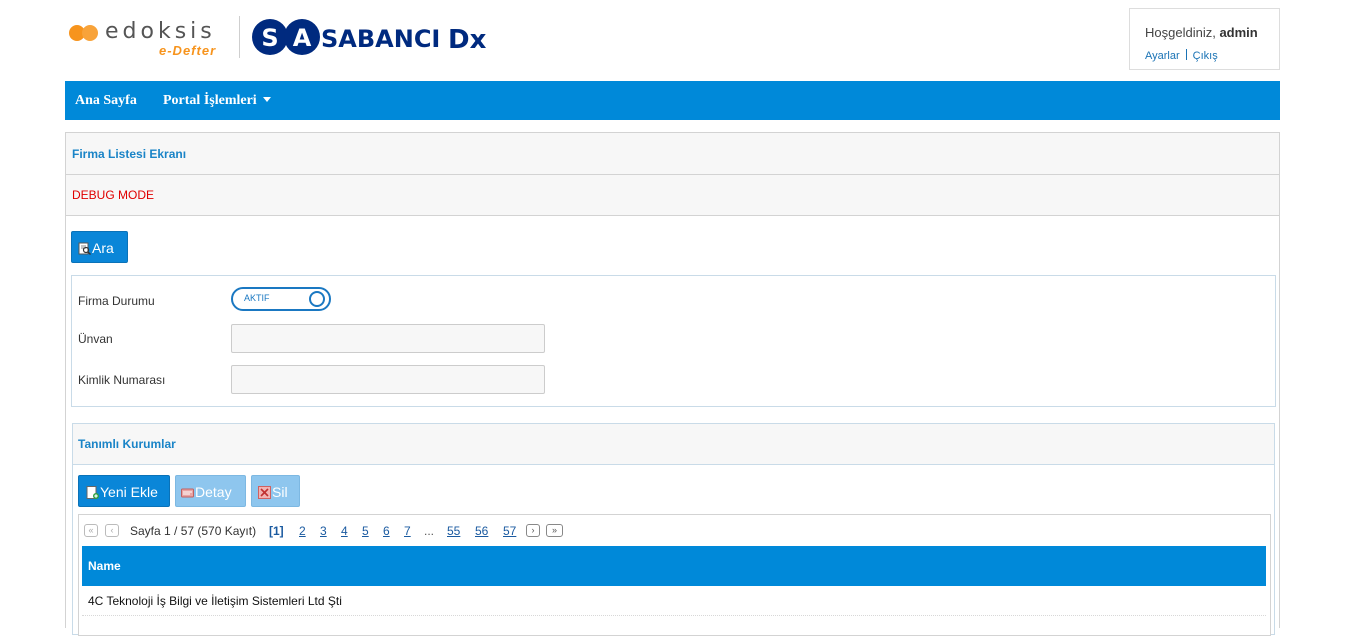 The image size is (1347, 636). I want to click on company-status-label: Firma Durumu, so click(116, 301).